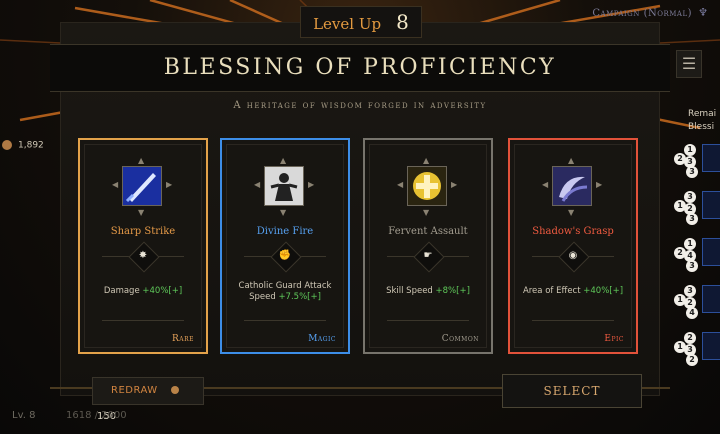  What do you see at coordinates (614, 339) in the screenshot?
I see `rarity-label: Epic` at bounding box center [614, 339].